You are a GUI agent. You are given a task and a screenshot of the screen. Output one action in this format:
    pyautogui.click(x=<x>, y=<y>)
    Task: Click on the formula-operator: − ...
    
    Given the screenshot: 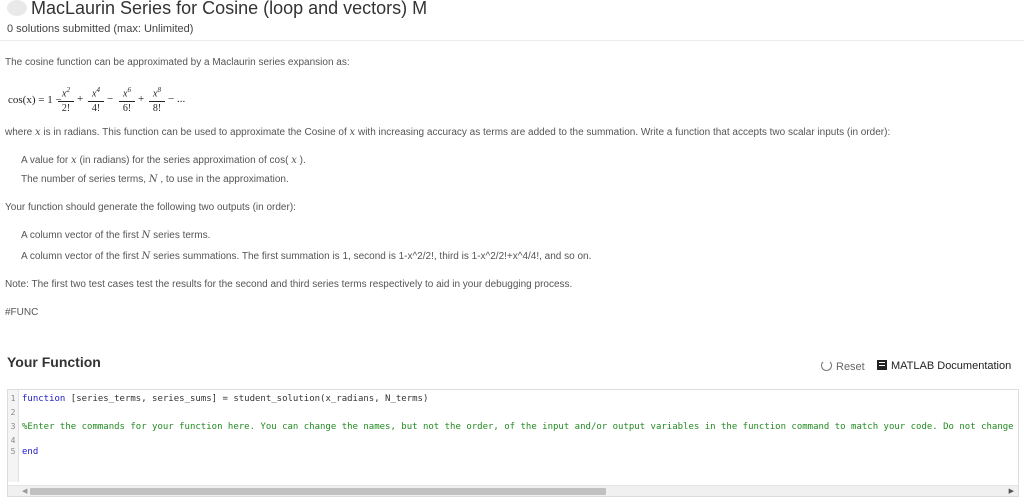 What is the action you would take?
    pyautogui.click(x=177, y=99)
    